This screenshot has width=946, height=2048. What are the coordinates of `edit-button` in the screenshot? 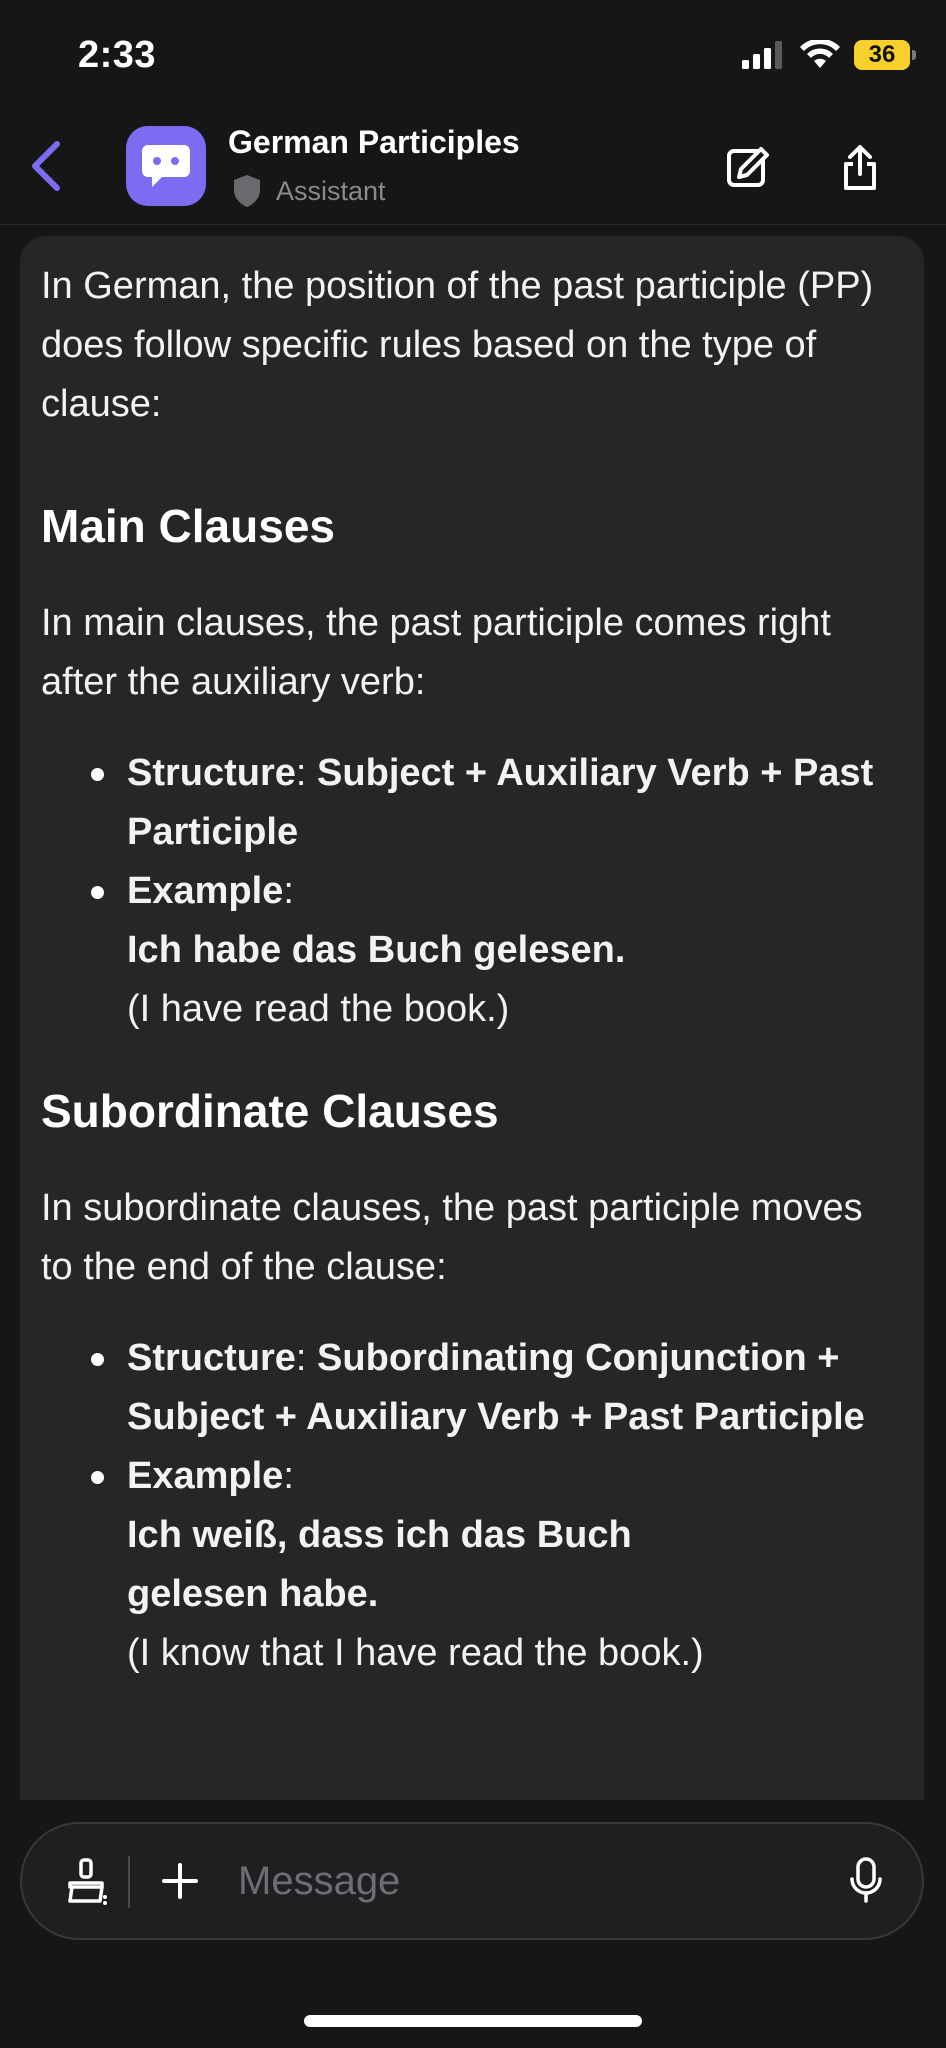 It's located at (748, 168).